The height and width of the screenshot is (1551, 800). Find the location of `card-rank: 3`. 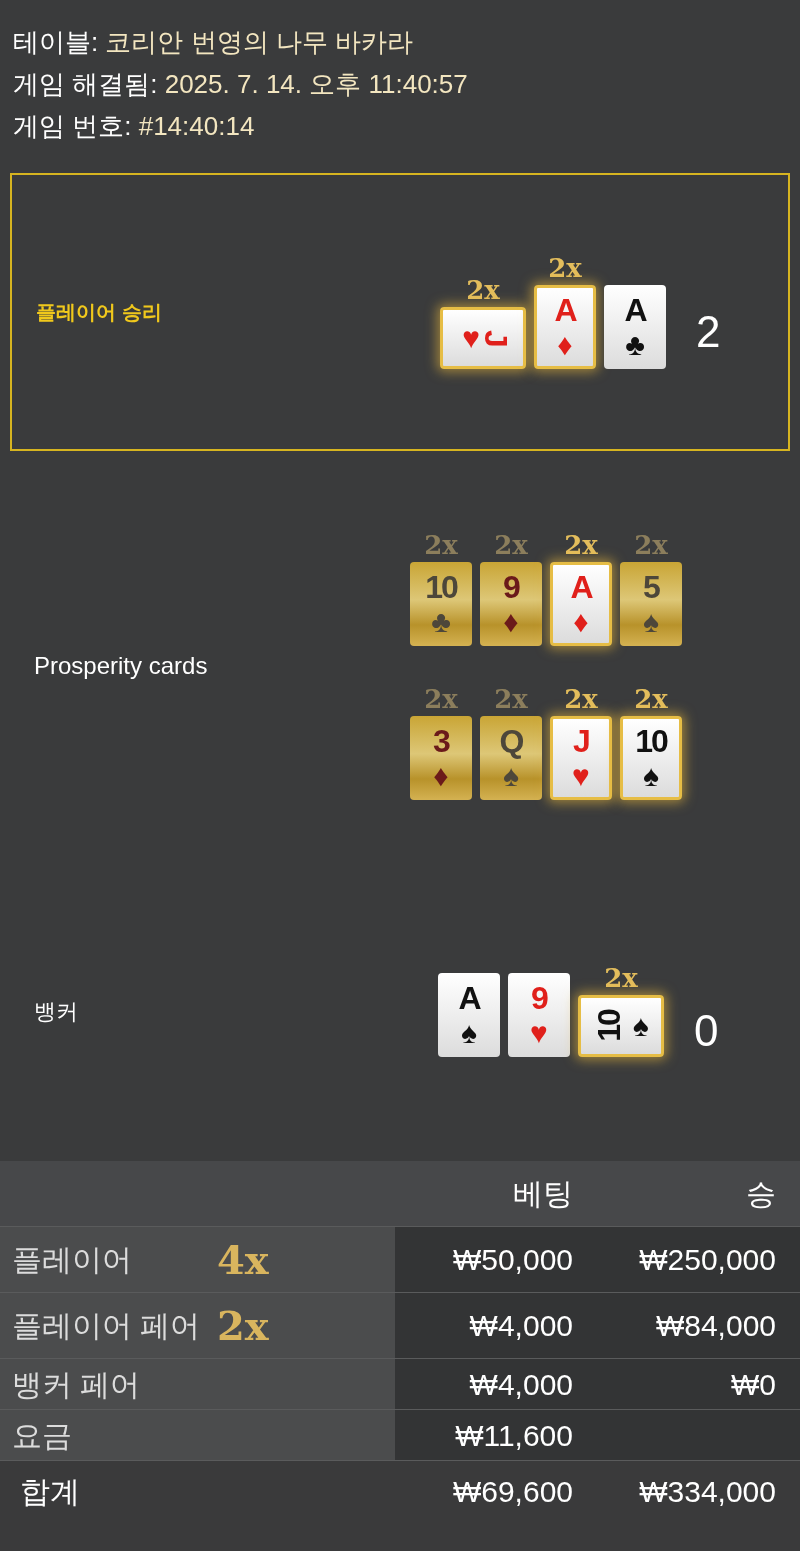

card-rank: 3 is located at coordinates (441, 741).